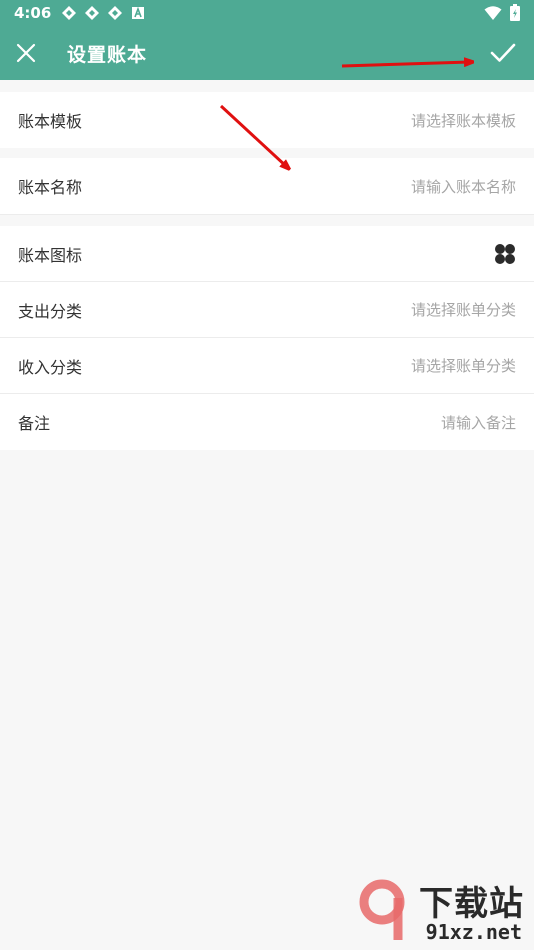 This screenshot has height=950, width=534. Describe the element at coordinates (267, 366) in the screenshot. I see `income-category-row: 收入分类 请选择账单分类` at that location.